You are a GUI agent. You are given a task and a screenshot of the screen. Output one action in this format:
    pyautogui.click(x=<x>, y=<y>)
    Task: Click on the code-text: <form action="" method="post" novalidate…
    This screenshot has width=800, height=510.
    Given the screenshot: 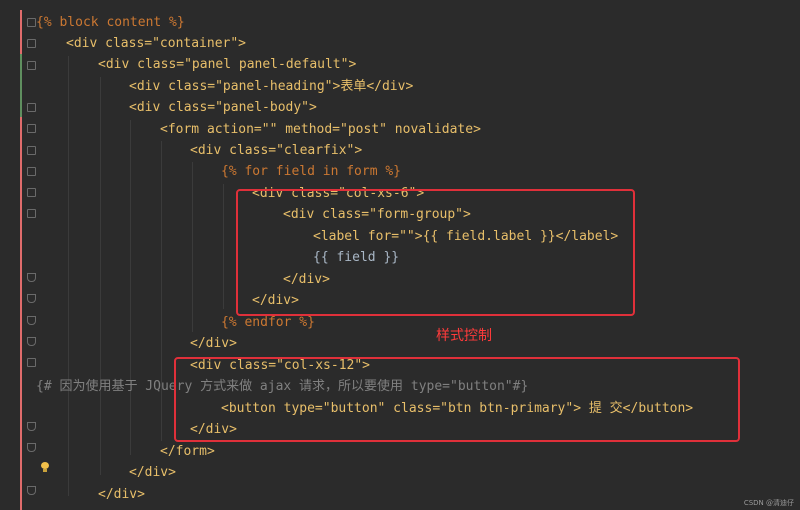 What is the action you would take?
    pyautogui.click(x=320, y=129)
    